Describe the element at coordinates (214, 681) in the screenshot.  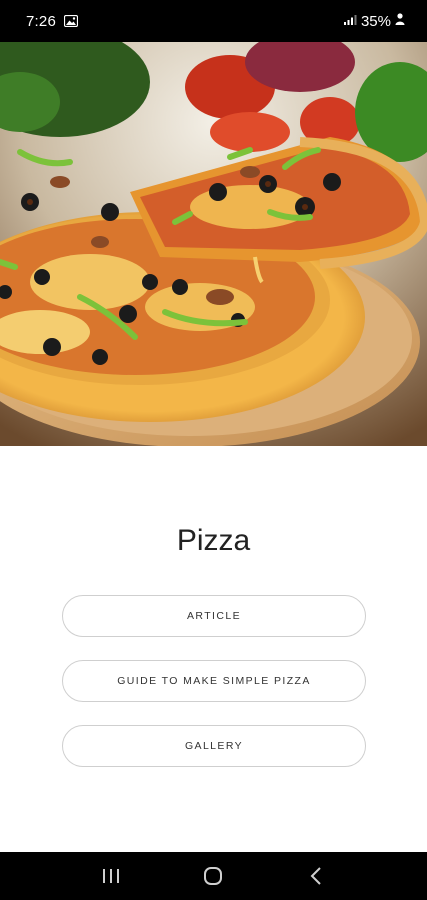
I see `guide-button: GUIDE TO MAKE SIMPLE PIZZA` at that location.